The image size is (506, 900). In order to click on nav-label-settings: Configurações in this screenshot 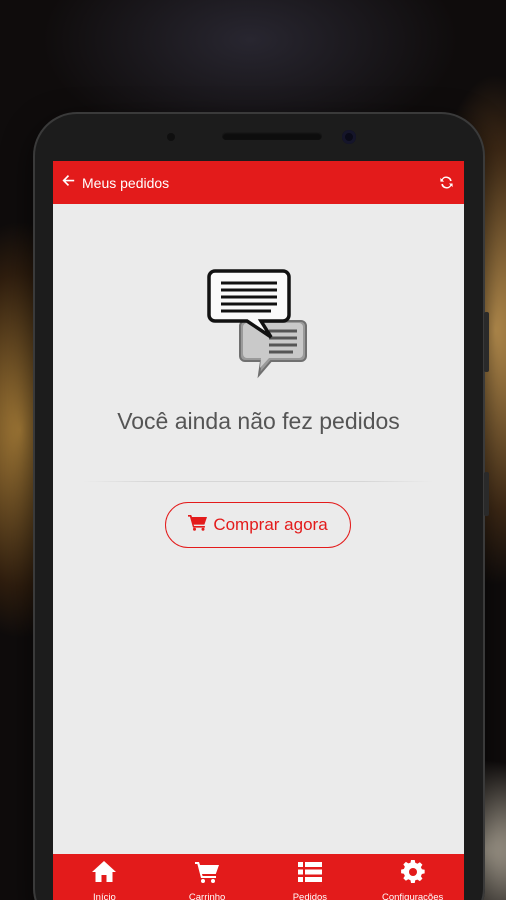, I will do `click(412, 896)`.